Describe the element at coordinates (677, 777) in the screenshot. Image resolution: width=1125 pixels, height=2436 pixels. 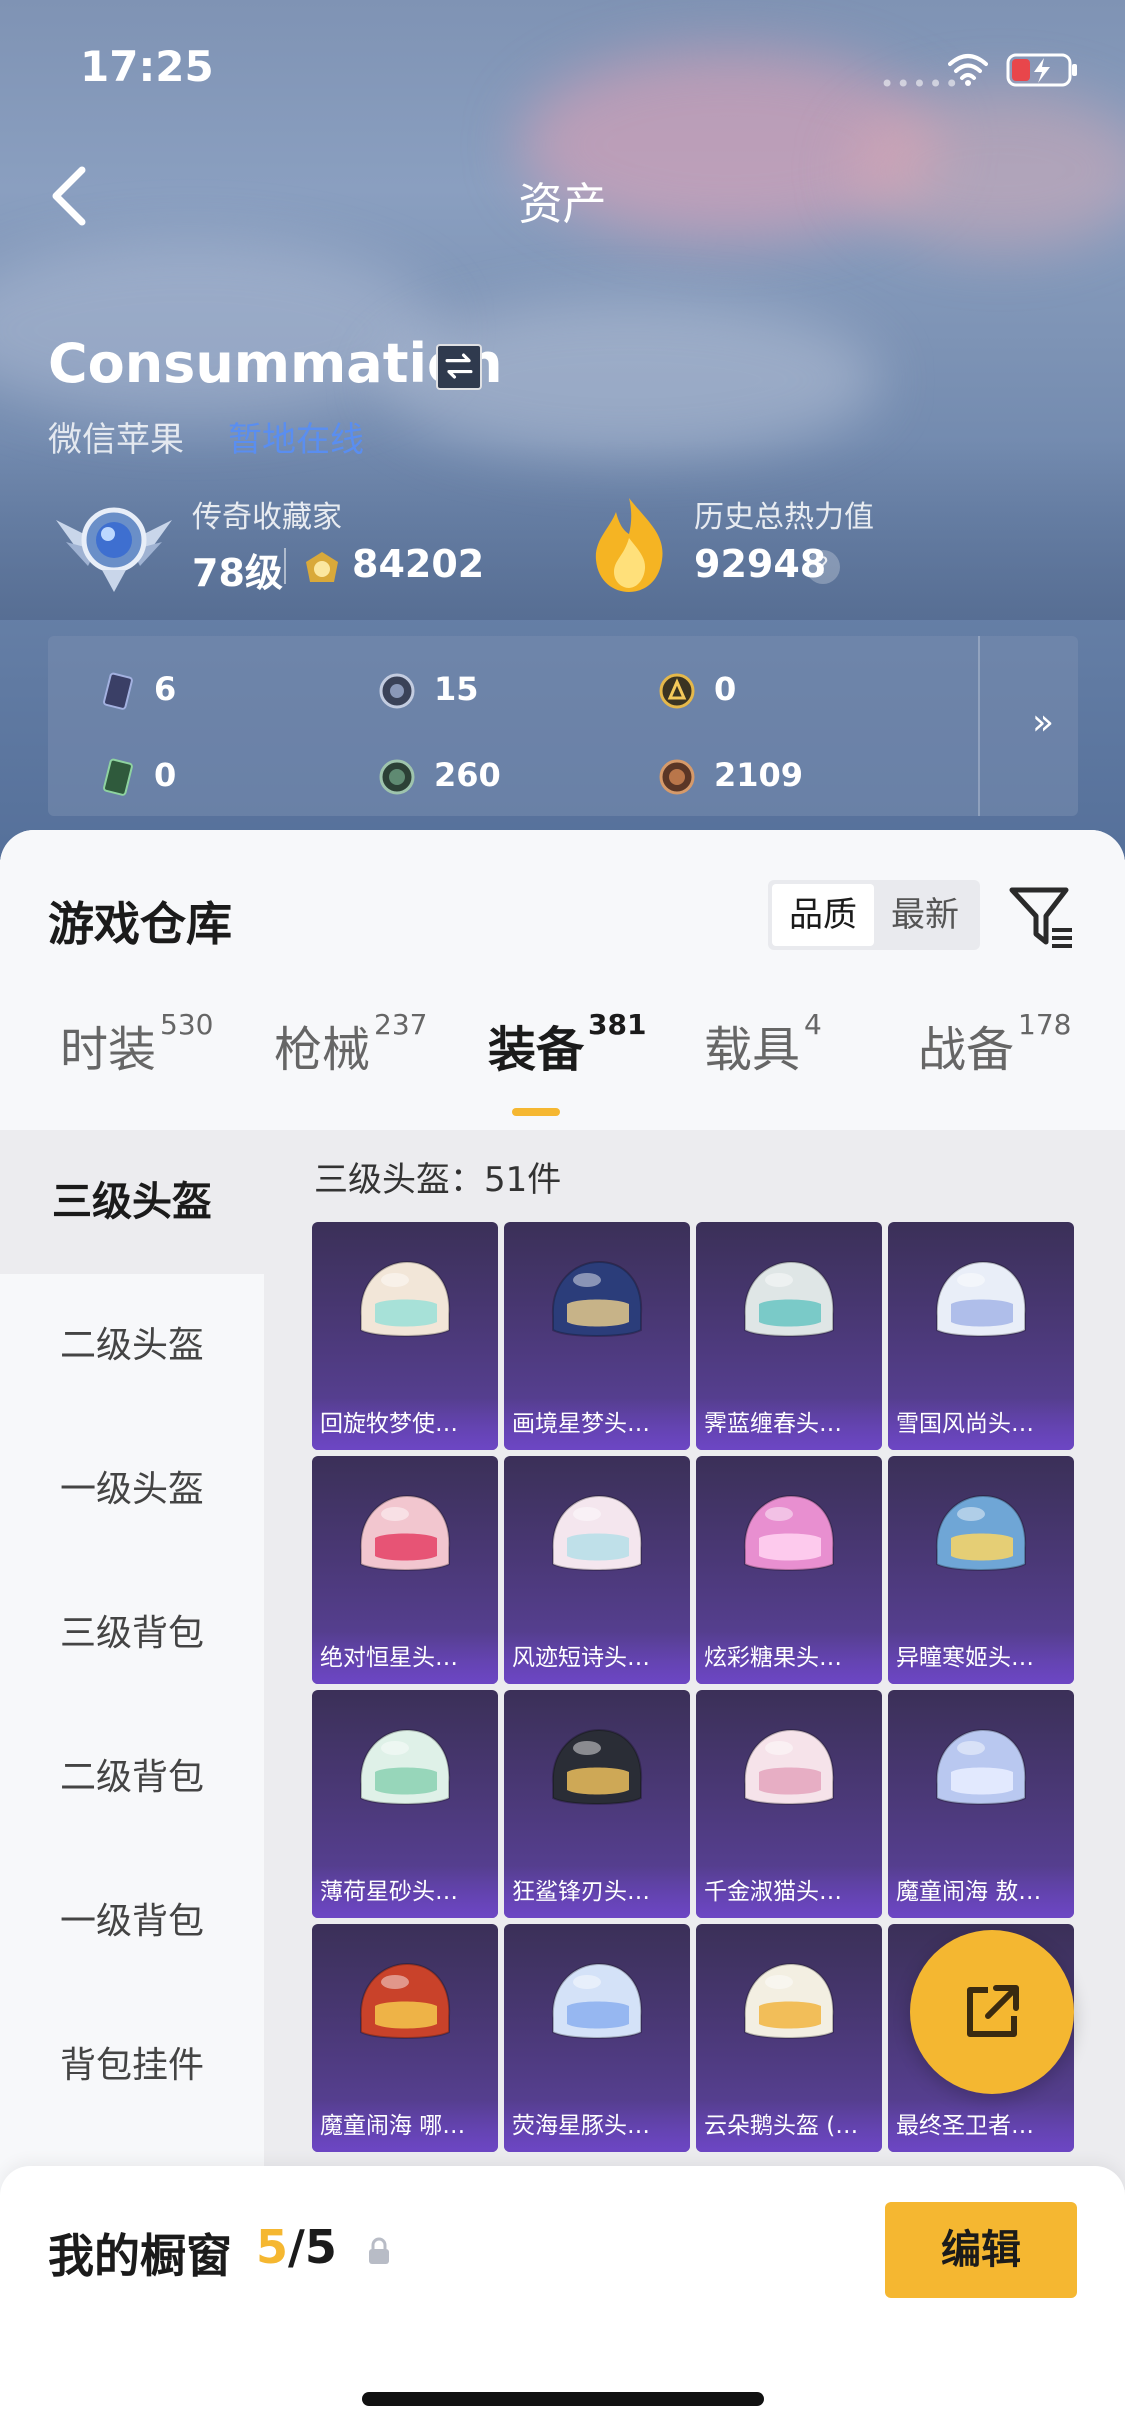
I see `bronze-coin-icon` at that location.